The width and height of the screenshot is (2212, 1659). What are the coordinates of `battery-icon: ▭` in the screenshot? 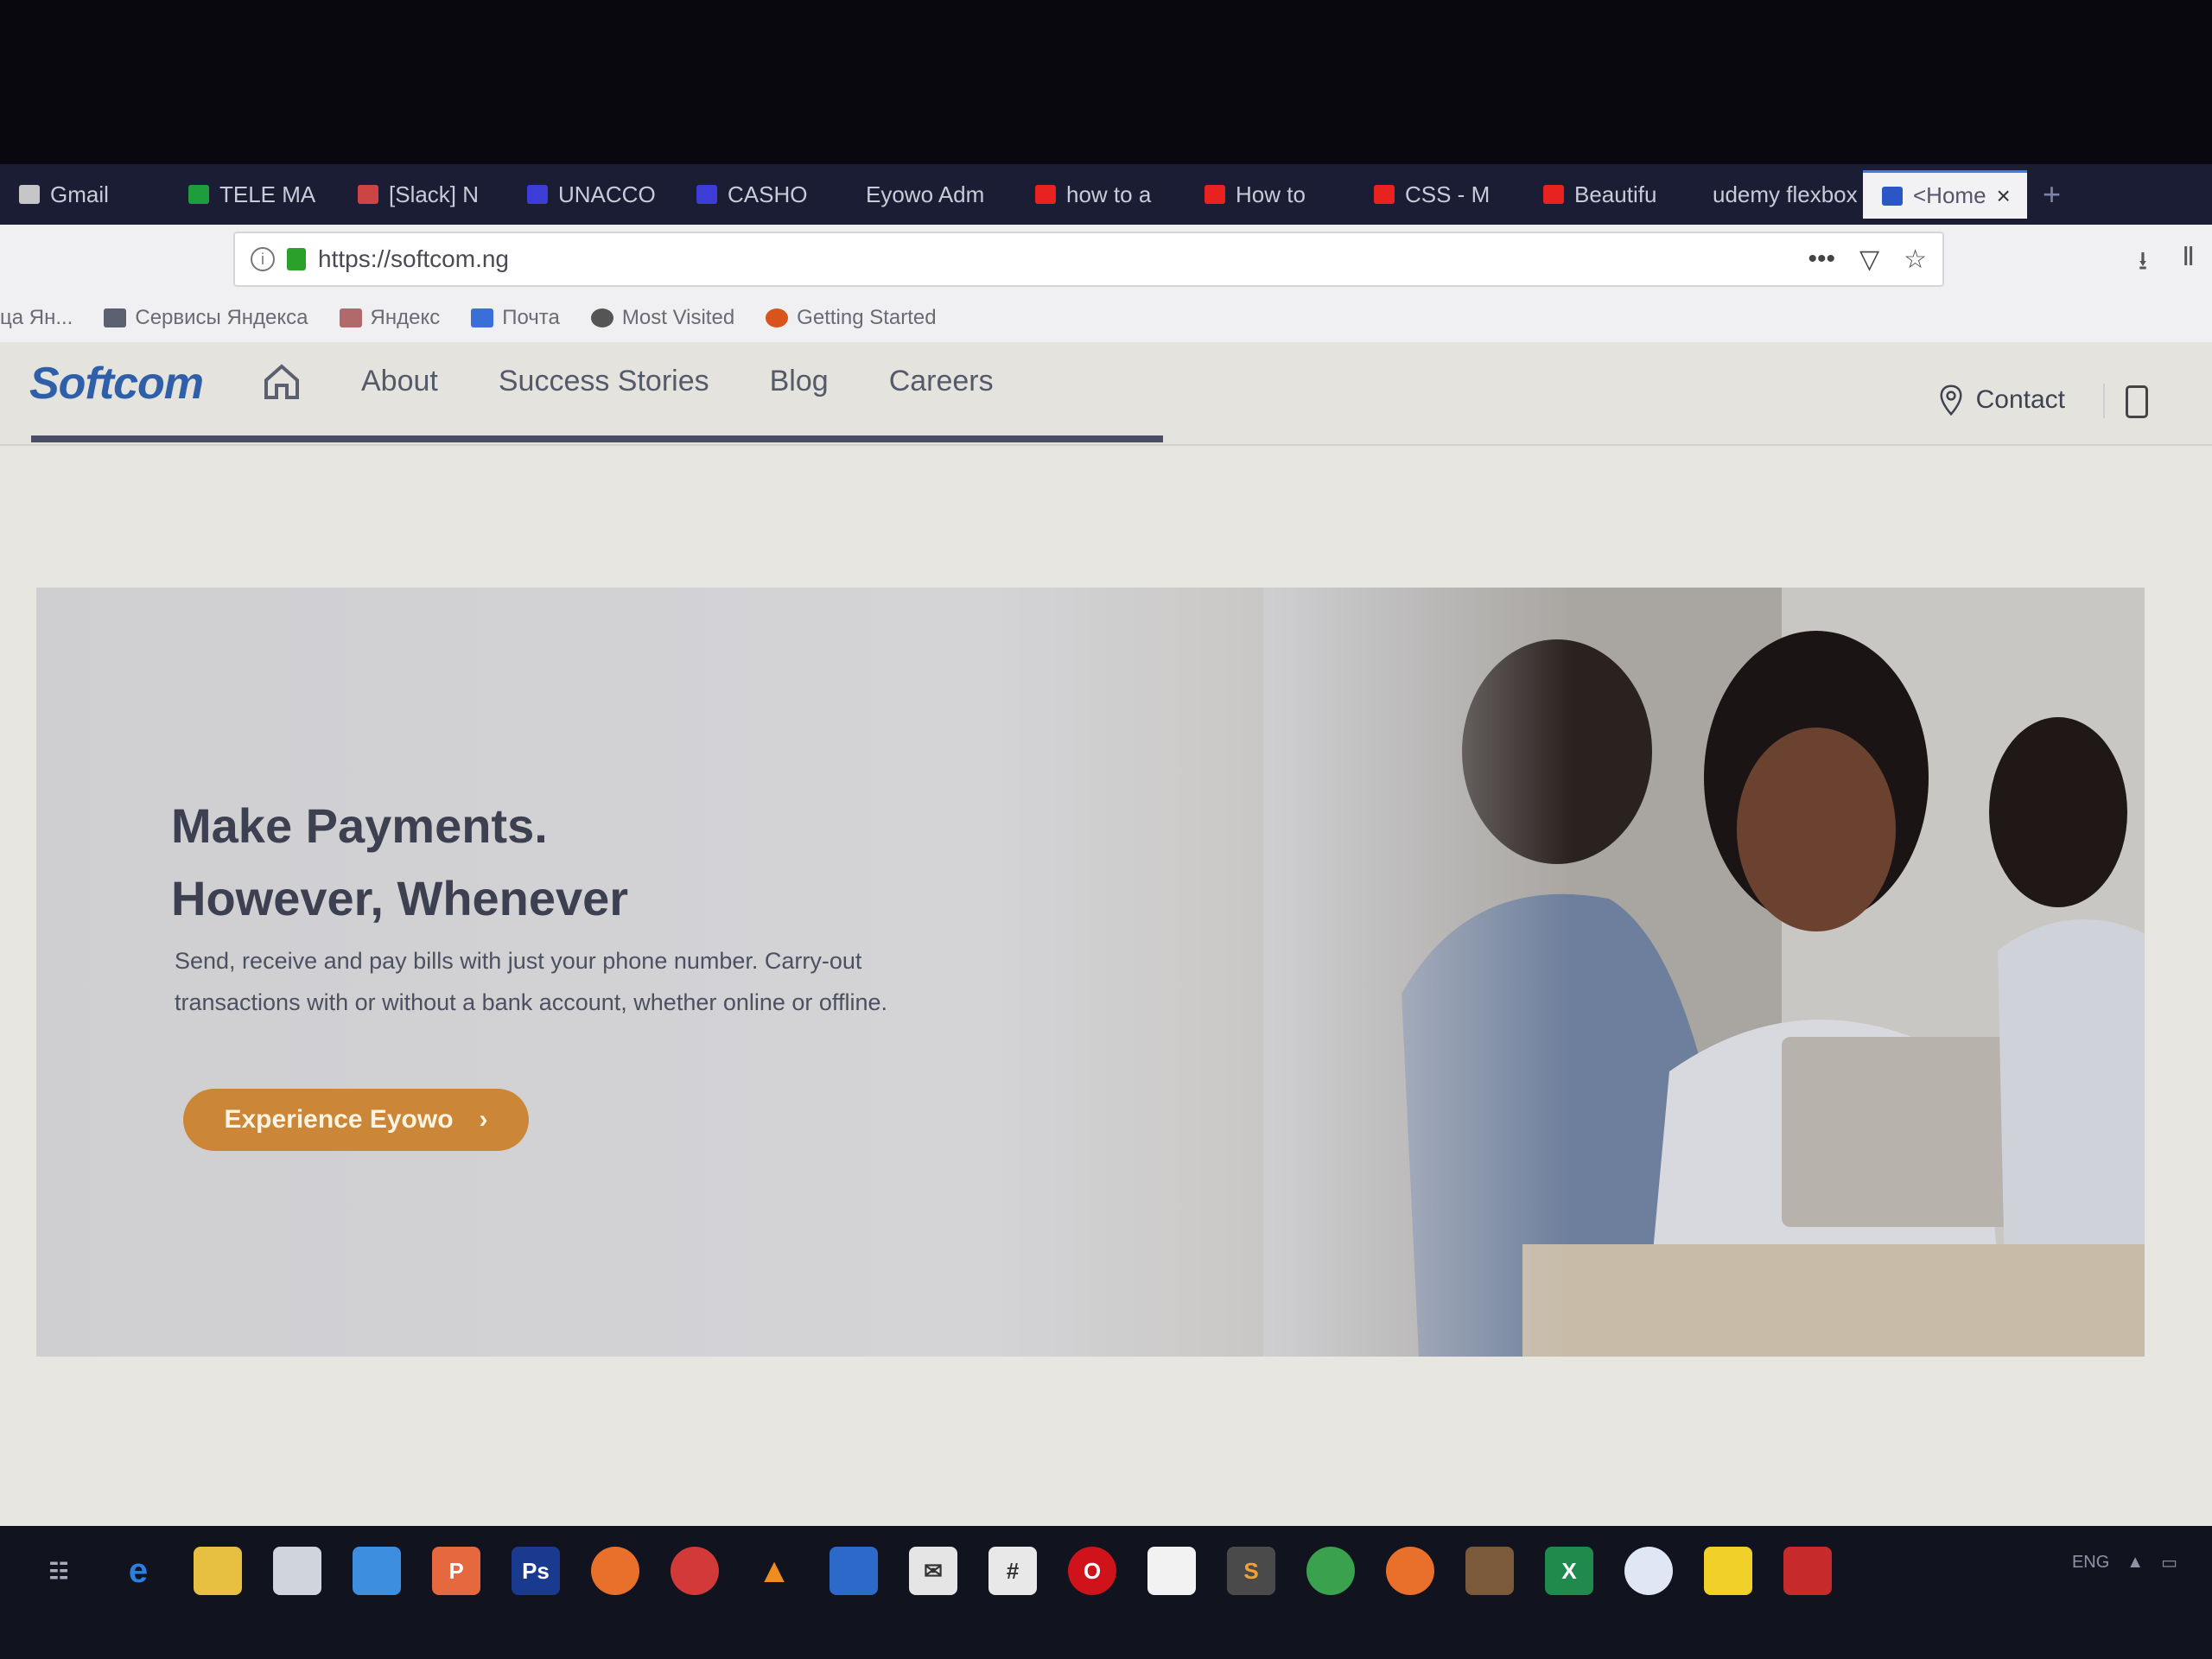 It's located at (2169, 1562).